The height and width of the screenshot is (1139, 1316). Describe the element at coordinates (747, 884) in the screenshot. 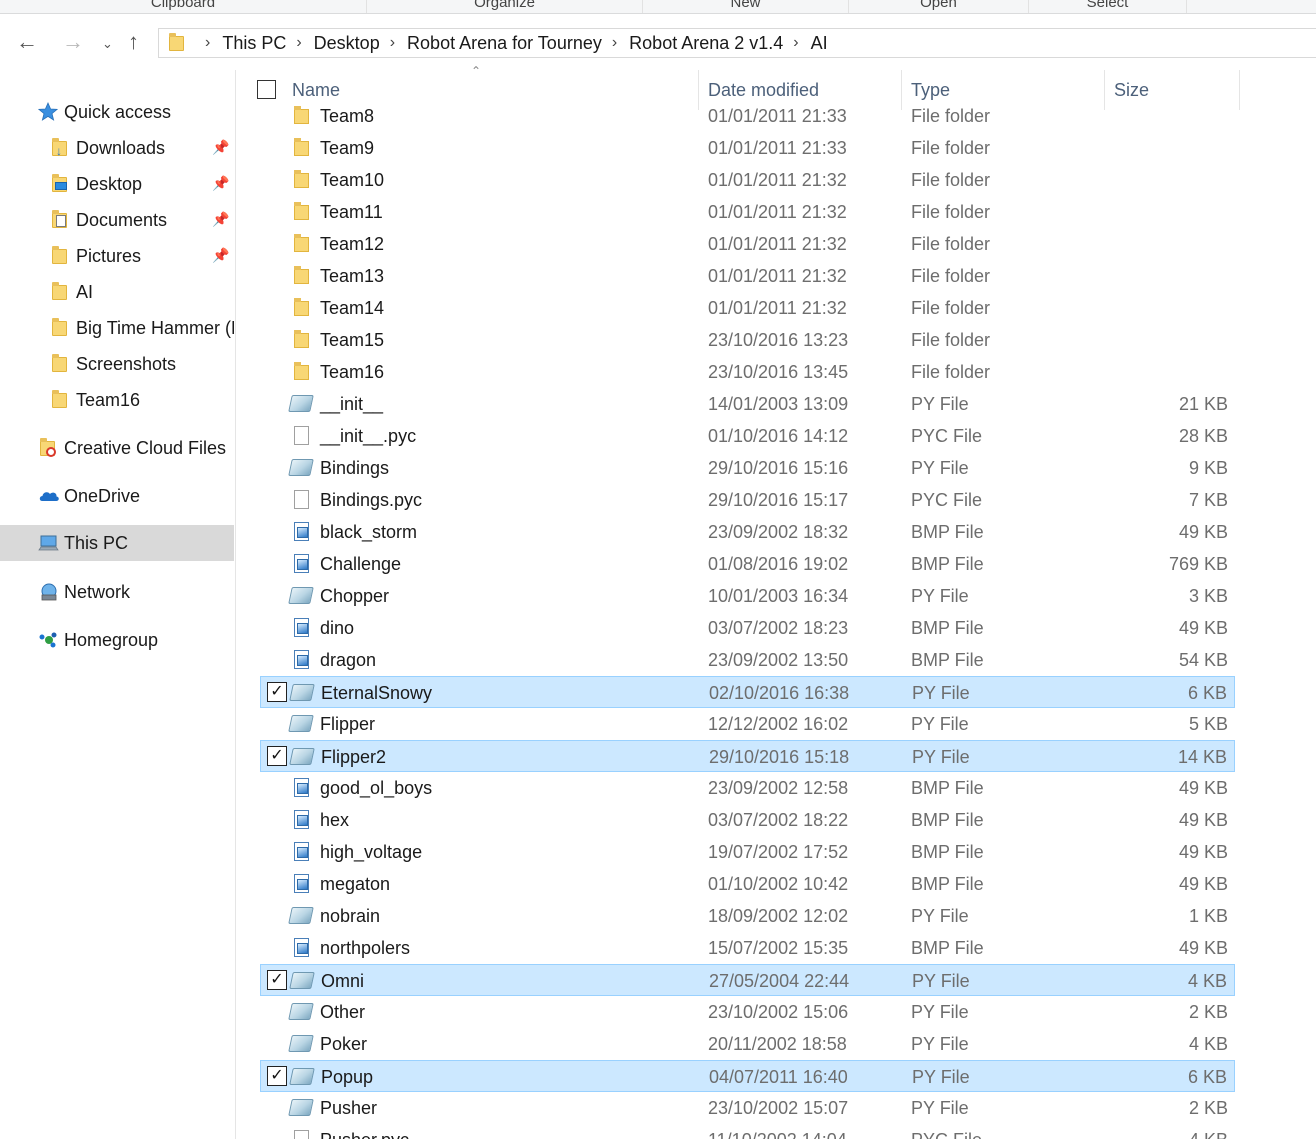

I see `file-row: megaton 01/10/2002 10:42 BMP File 49 KB` at that location.